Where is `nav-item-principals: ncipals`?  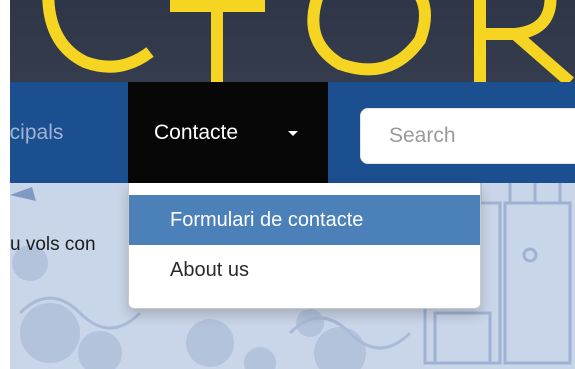
nav-item-principals: ncipals is located at coordinates (36, 132).